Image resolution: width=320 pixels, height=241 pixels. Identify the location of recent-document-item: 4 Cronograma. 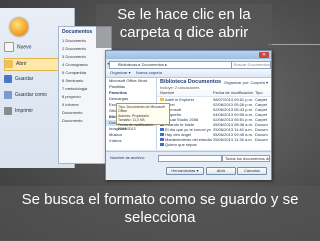
(85, 65).